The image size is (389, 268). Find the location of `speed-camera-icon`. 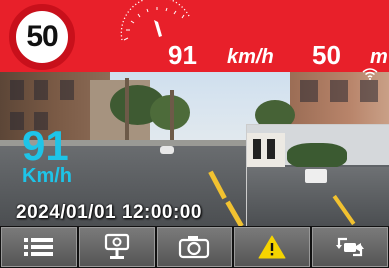

speed-camera-icon is located at coordinates (116, 246).